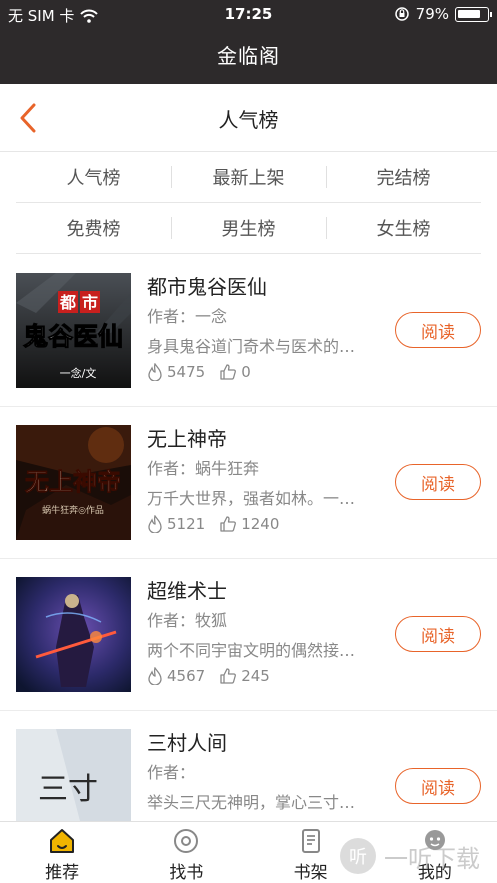 This screenshot has height=883, width=497. What do you see at coordinates (73, 634) in the screenshot?
I see `book-cover` at bounding box center [73, 634].